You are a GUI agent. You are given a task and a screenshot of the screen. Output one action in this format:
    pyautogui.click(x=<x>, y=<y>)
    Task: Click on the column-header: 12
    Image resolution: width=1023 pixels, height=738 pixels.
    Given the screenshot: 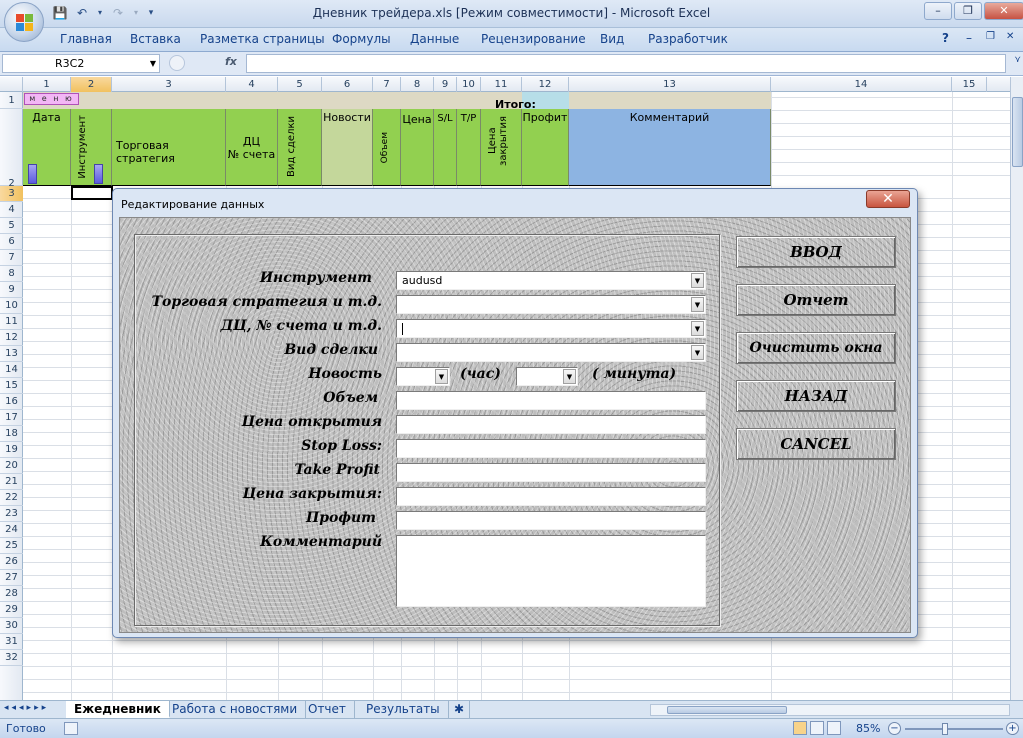 What is the action you would take?
    pyautogui.click(x=545, y=84)
    